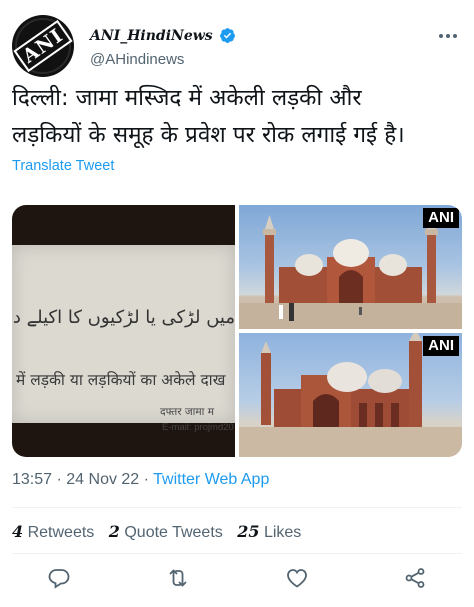  I want to click on ani-watermark-bottom: ANI, so click(441, 346).